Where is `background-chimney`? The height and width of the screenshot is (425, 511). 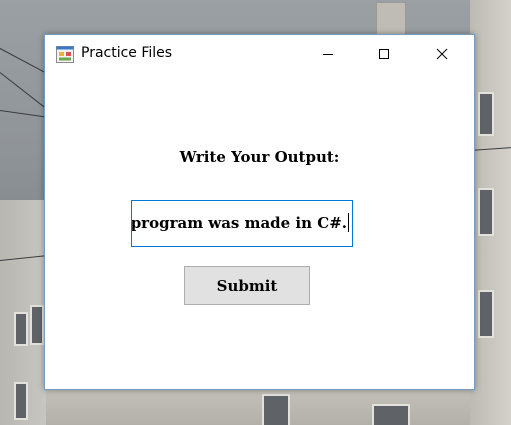 background-chimney is located at coordinates (391, 19).